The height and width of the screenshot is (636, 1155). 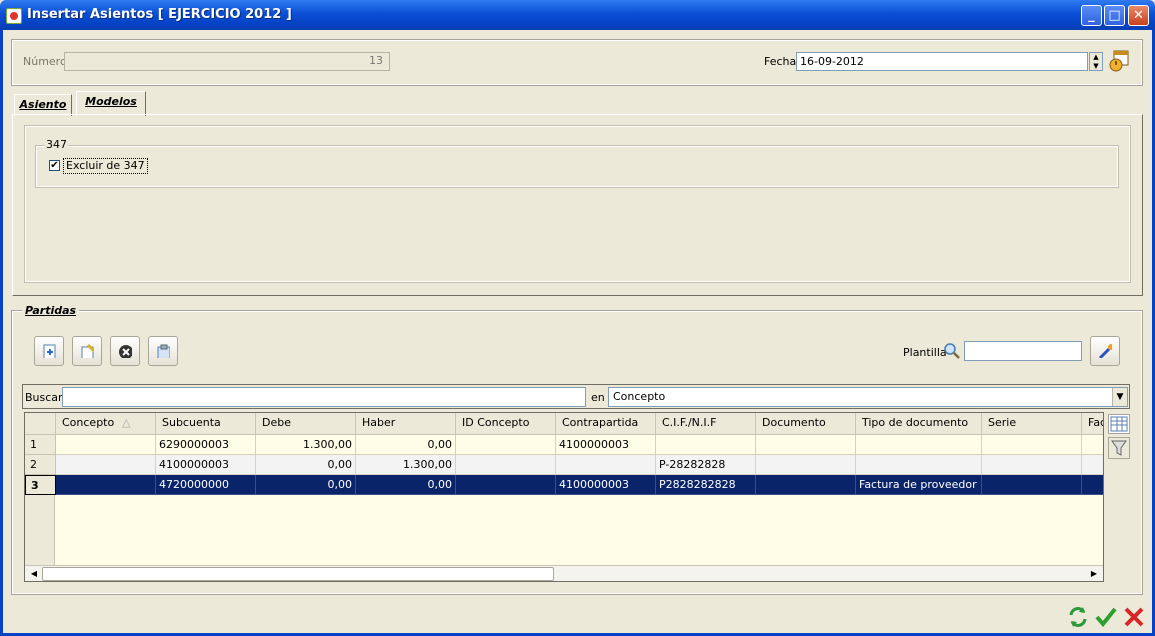 I want to click on maximize-icon: □, so click(x=1114, y=15).